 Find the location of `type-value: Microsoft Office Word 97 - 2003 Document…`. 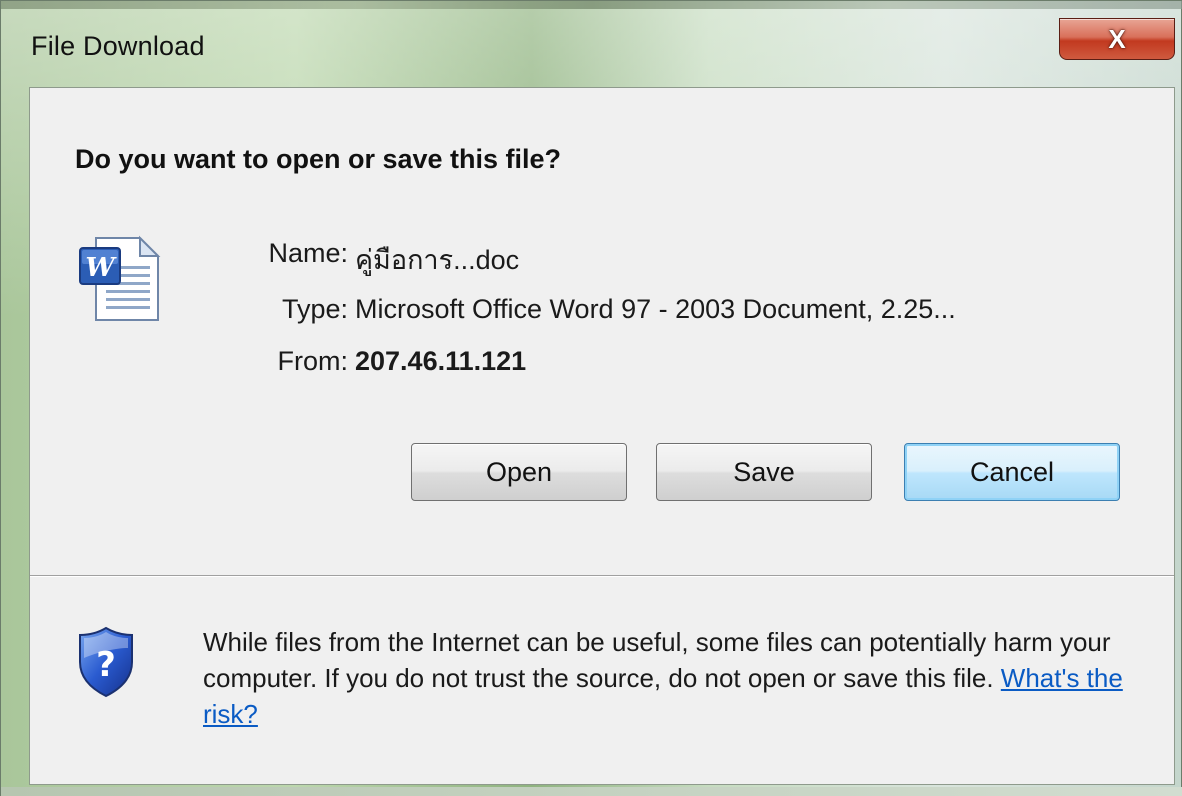

type-value: Microsoft Office Word 97 - 2003 Document… is located at coordinates (655, 309).